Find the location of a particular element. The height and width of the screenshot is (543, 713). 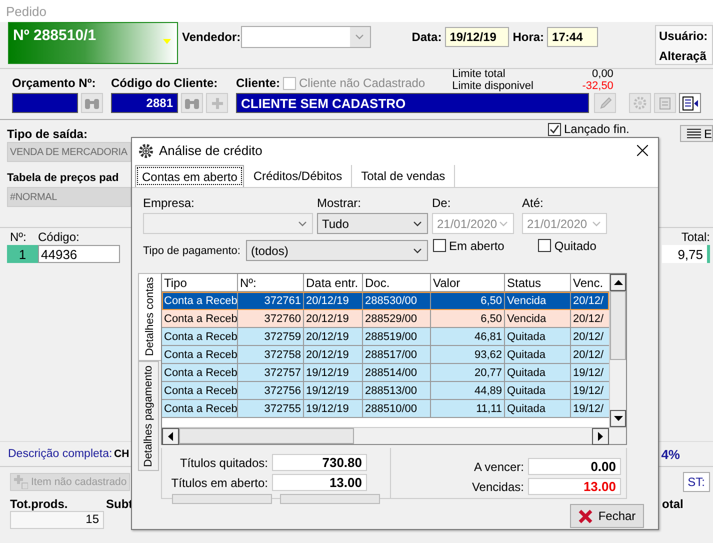

summary-value: 0.00 is located at coordinates (574, 466).